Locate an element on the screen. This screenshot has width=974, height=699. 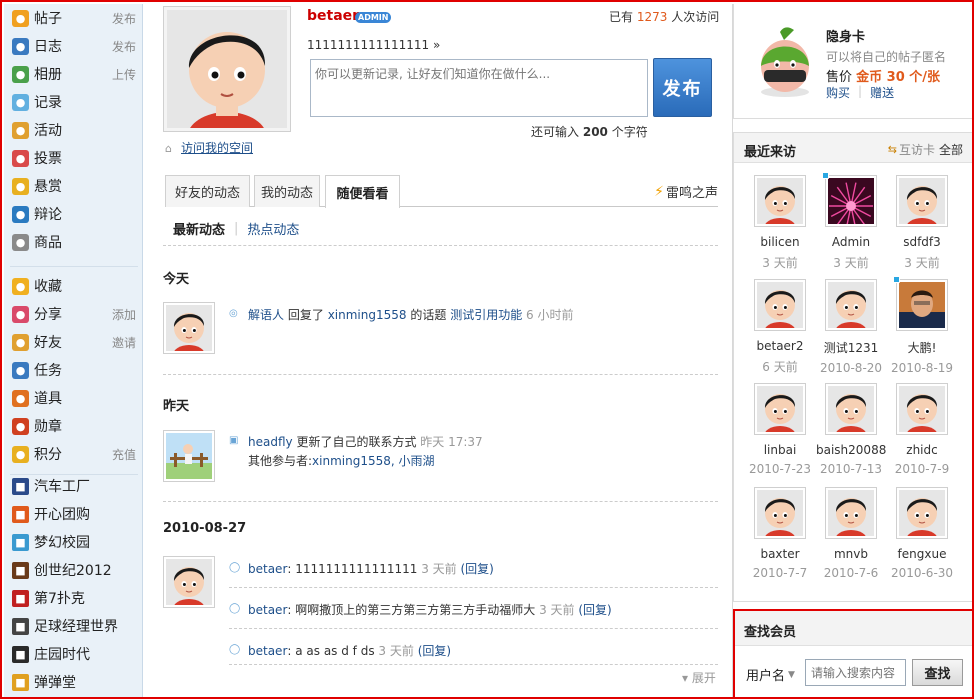
sidebar-item2-4: ● 道具 is located at coordinates (74, 398).